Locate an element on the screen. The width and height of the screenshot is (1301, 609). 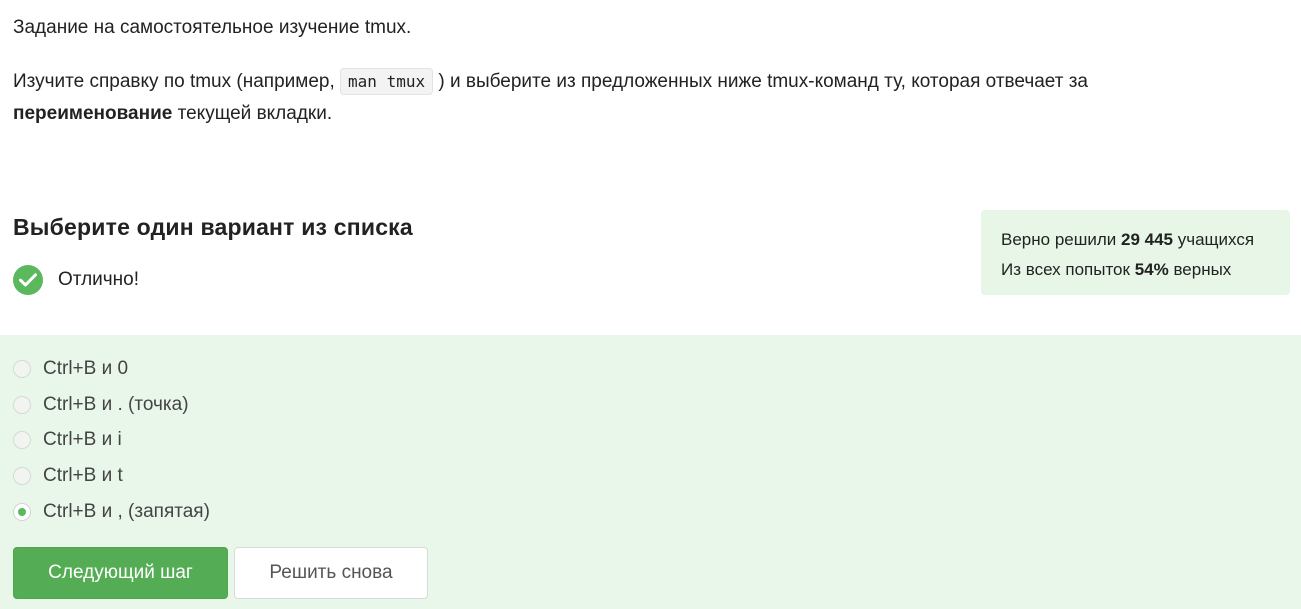
stats-percent-suffix: верных is located at coordinates (1200, 269).